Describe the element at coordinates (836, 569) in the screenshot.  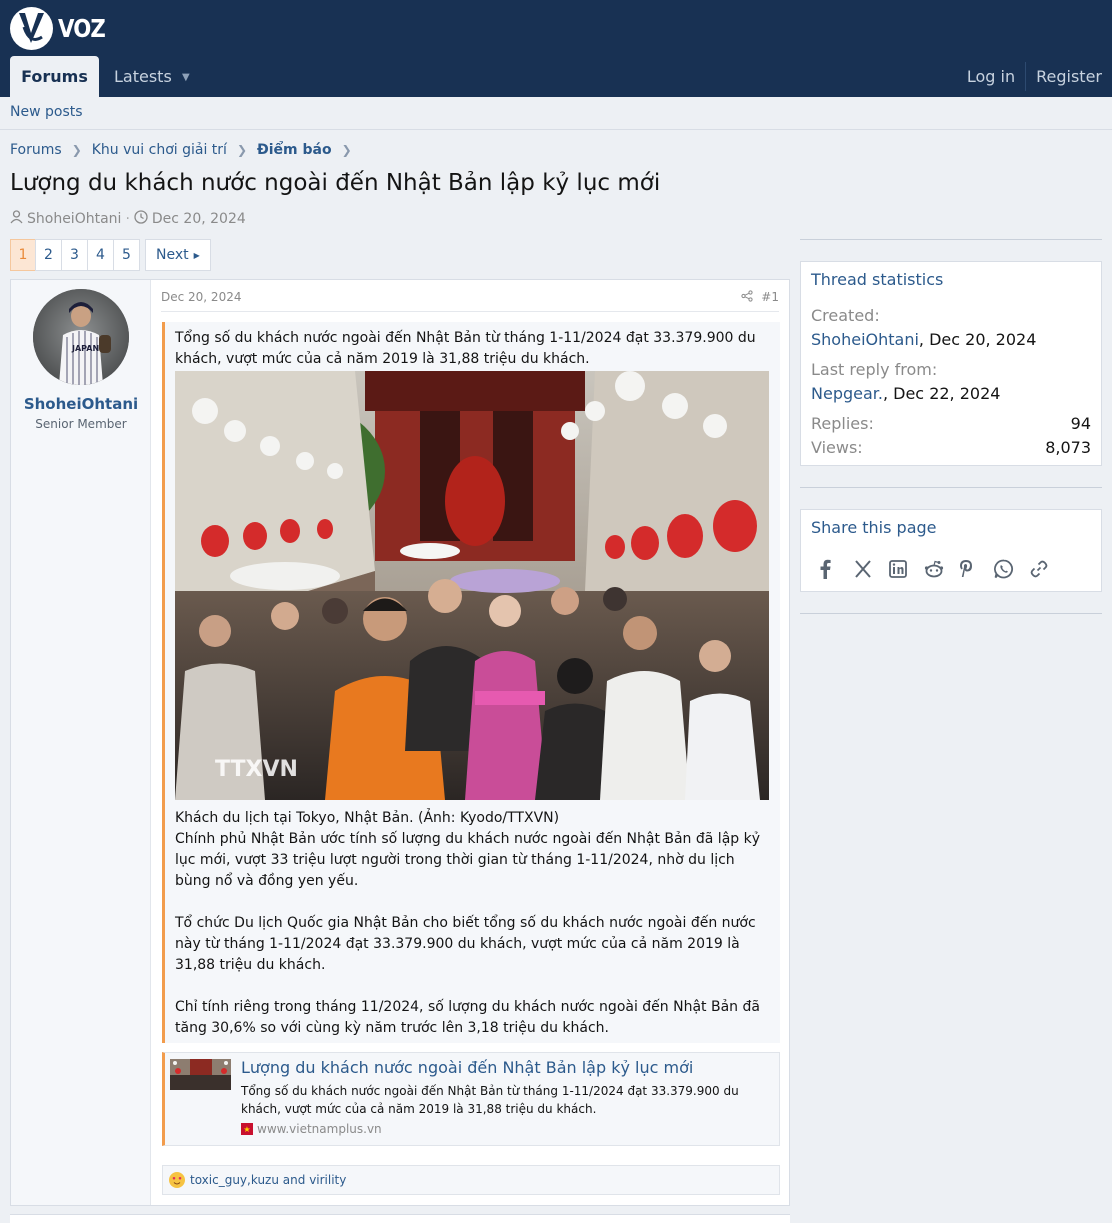
I see `facebook-icon` at that location.